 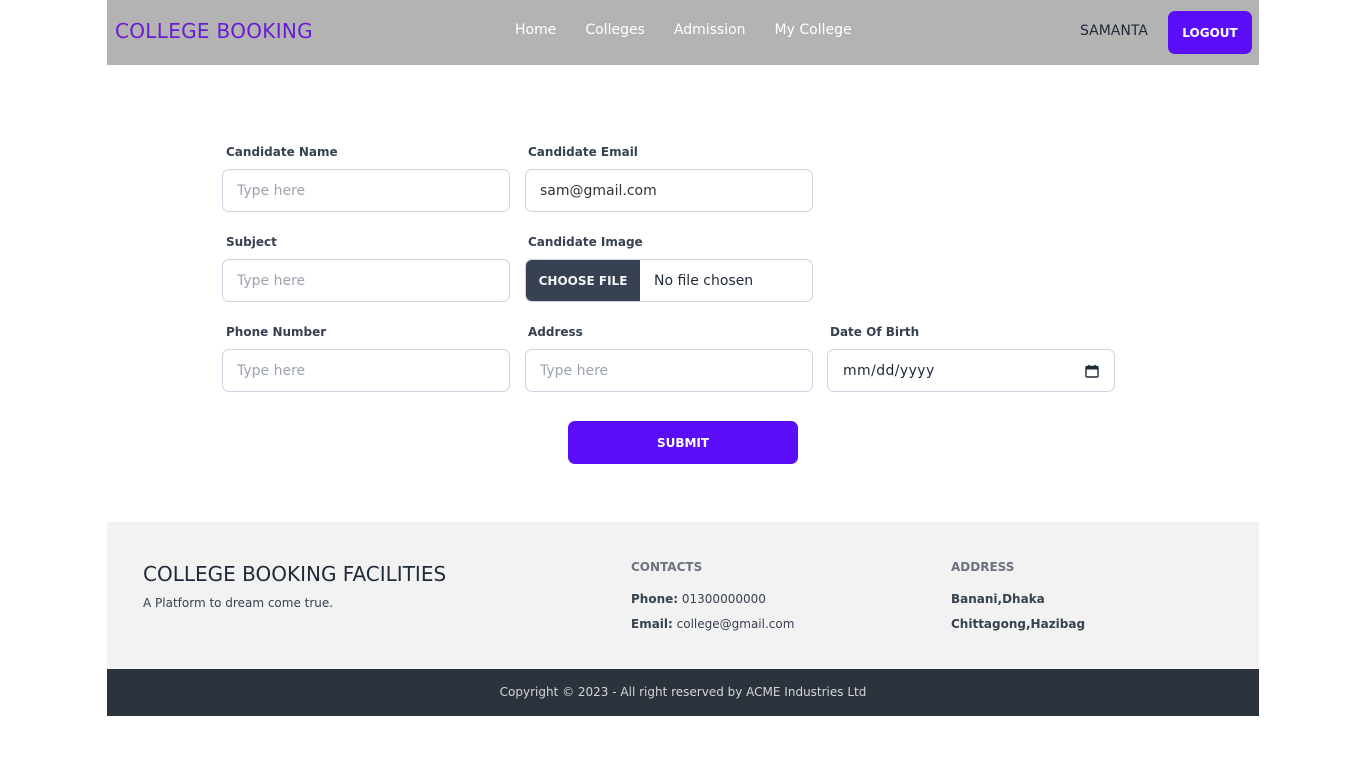 I want to click on nav-link-home: Home, so click(x=535, y=30).